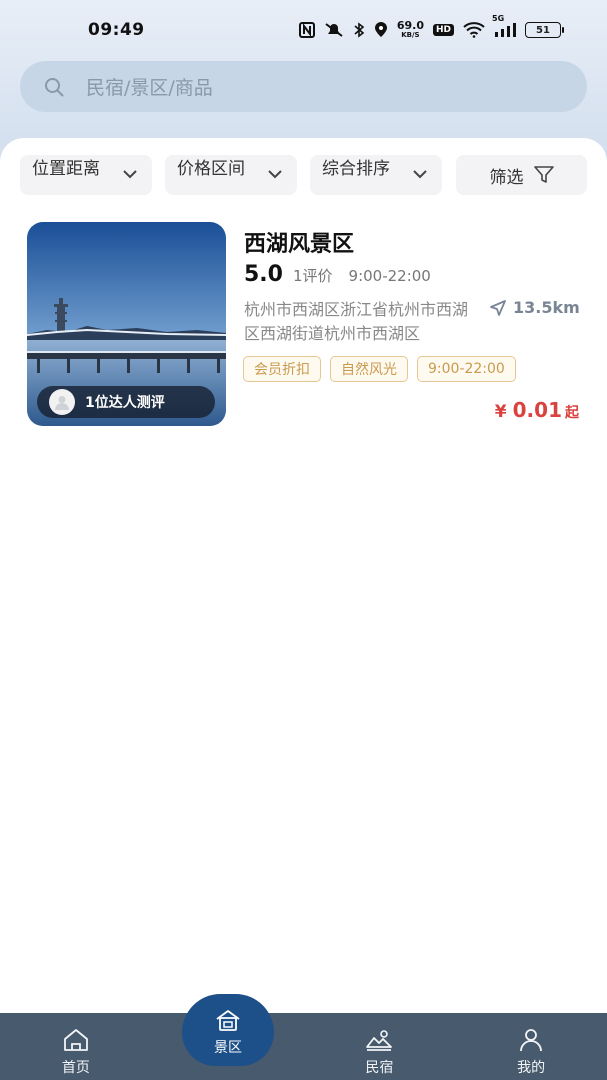 The image size is (607, 1080). What do you see at coordinates (337, 274) in the screenshot?
I see `rating-row: 5.0 1评价 9:00-22:00` at bounding box center [337, 274].